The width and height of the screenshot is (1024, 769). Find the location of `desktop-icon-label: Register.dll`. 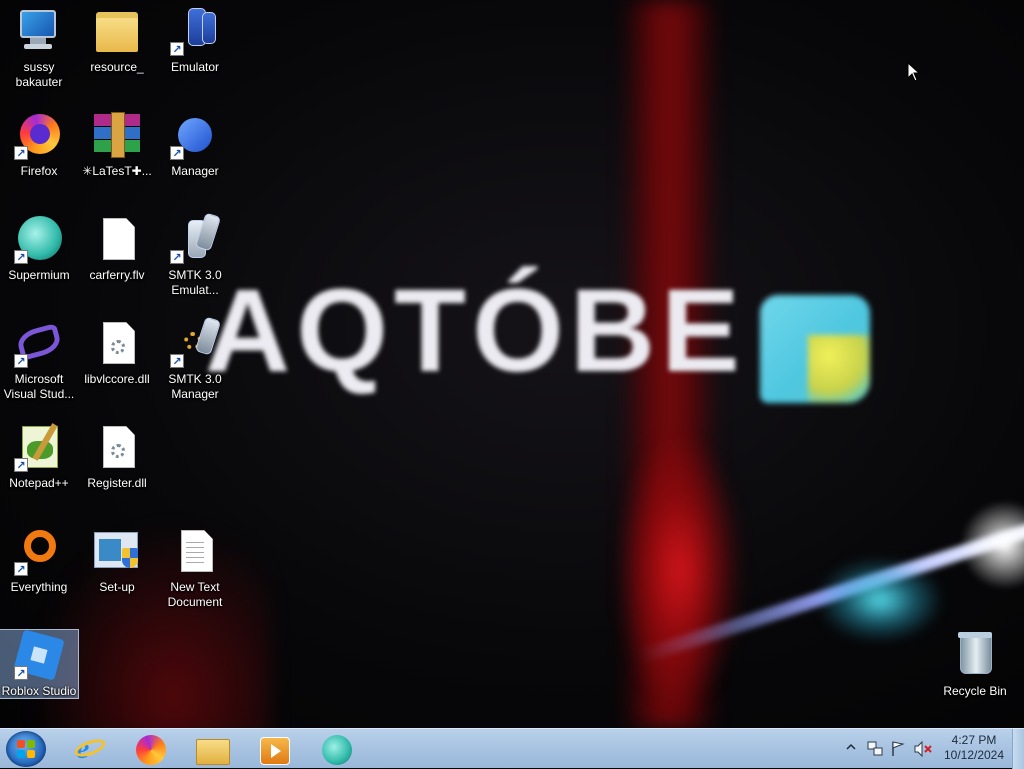

desktop-icon-label: Register.dll is located at coordinates (117, 483).